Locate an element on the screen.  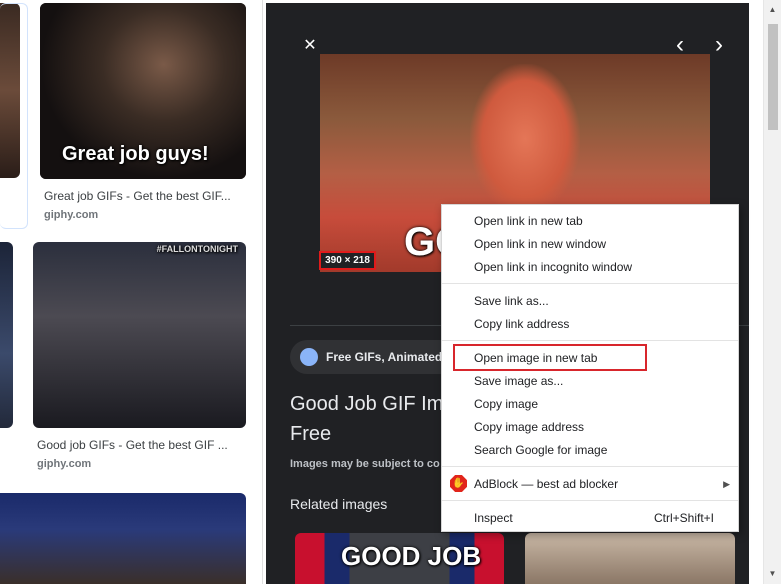
image-dimensions-badge: 390 × 218 is located at coordinates (347, 260).